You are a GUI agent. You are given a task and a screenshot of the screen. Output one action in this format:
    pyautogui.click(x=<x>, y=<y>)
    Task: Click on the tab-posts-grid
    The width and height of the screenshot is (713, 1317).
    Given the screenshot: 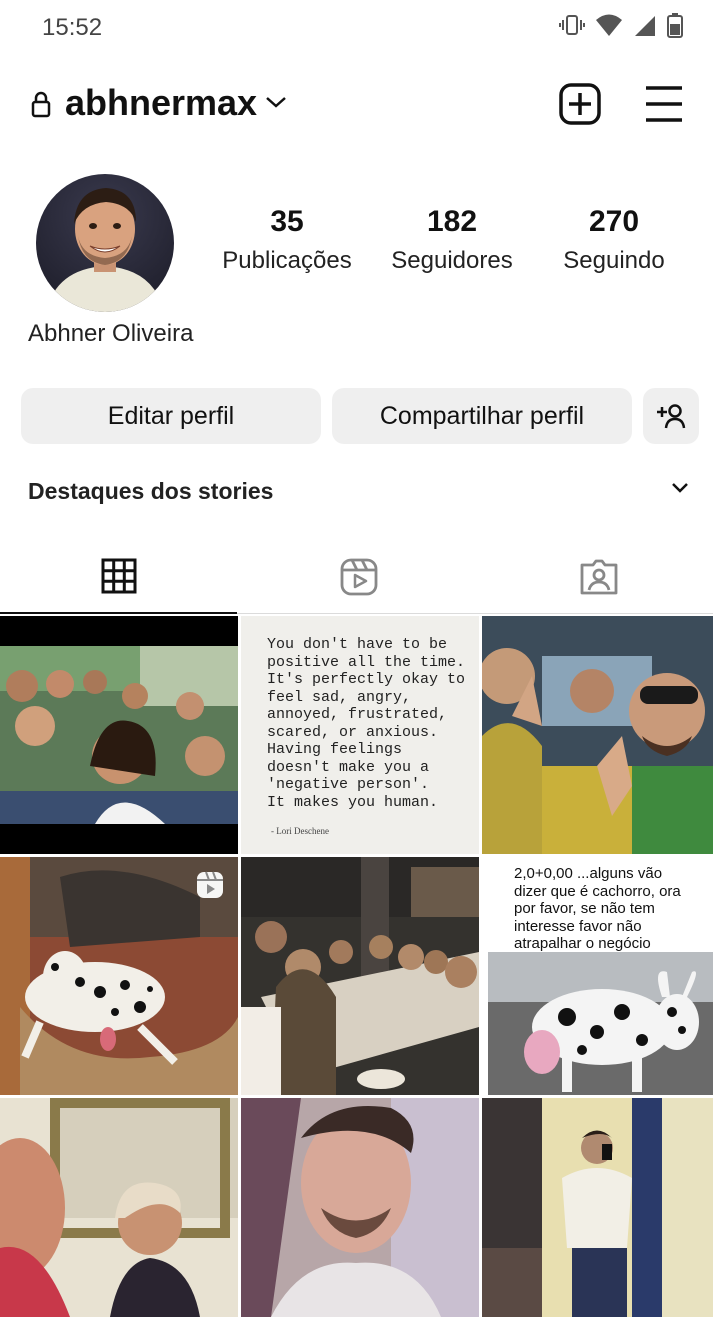 What is the action you would take?
    pyautogui.click(x=118, y=577)
    